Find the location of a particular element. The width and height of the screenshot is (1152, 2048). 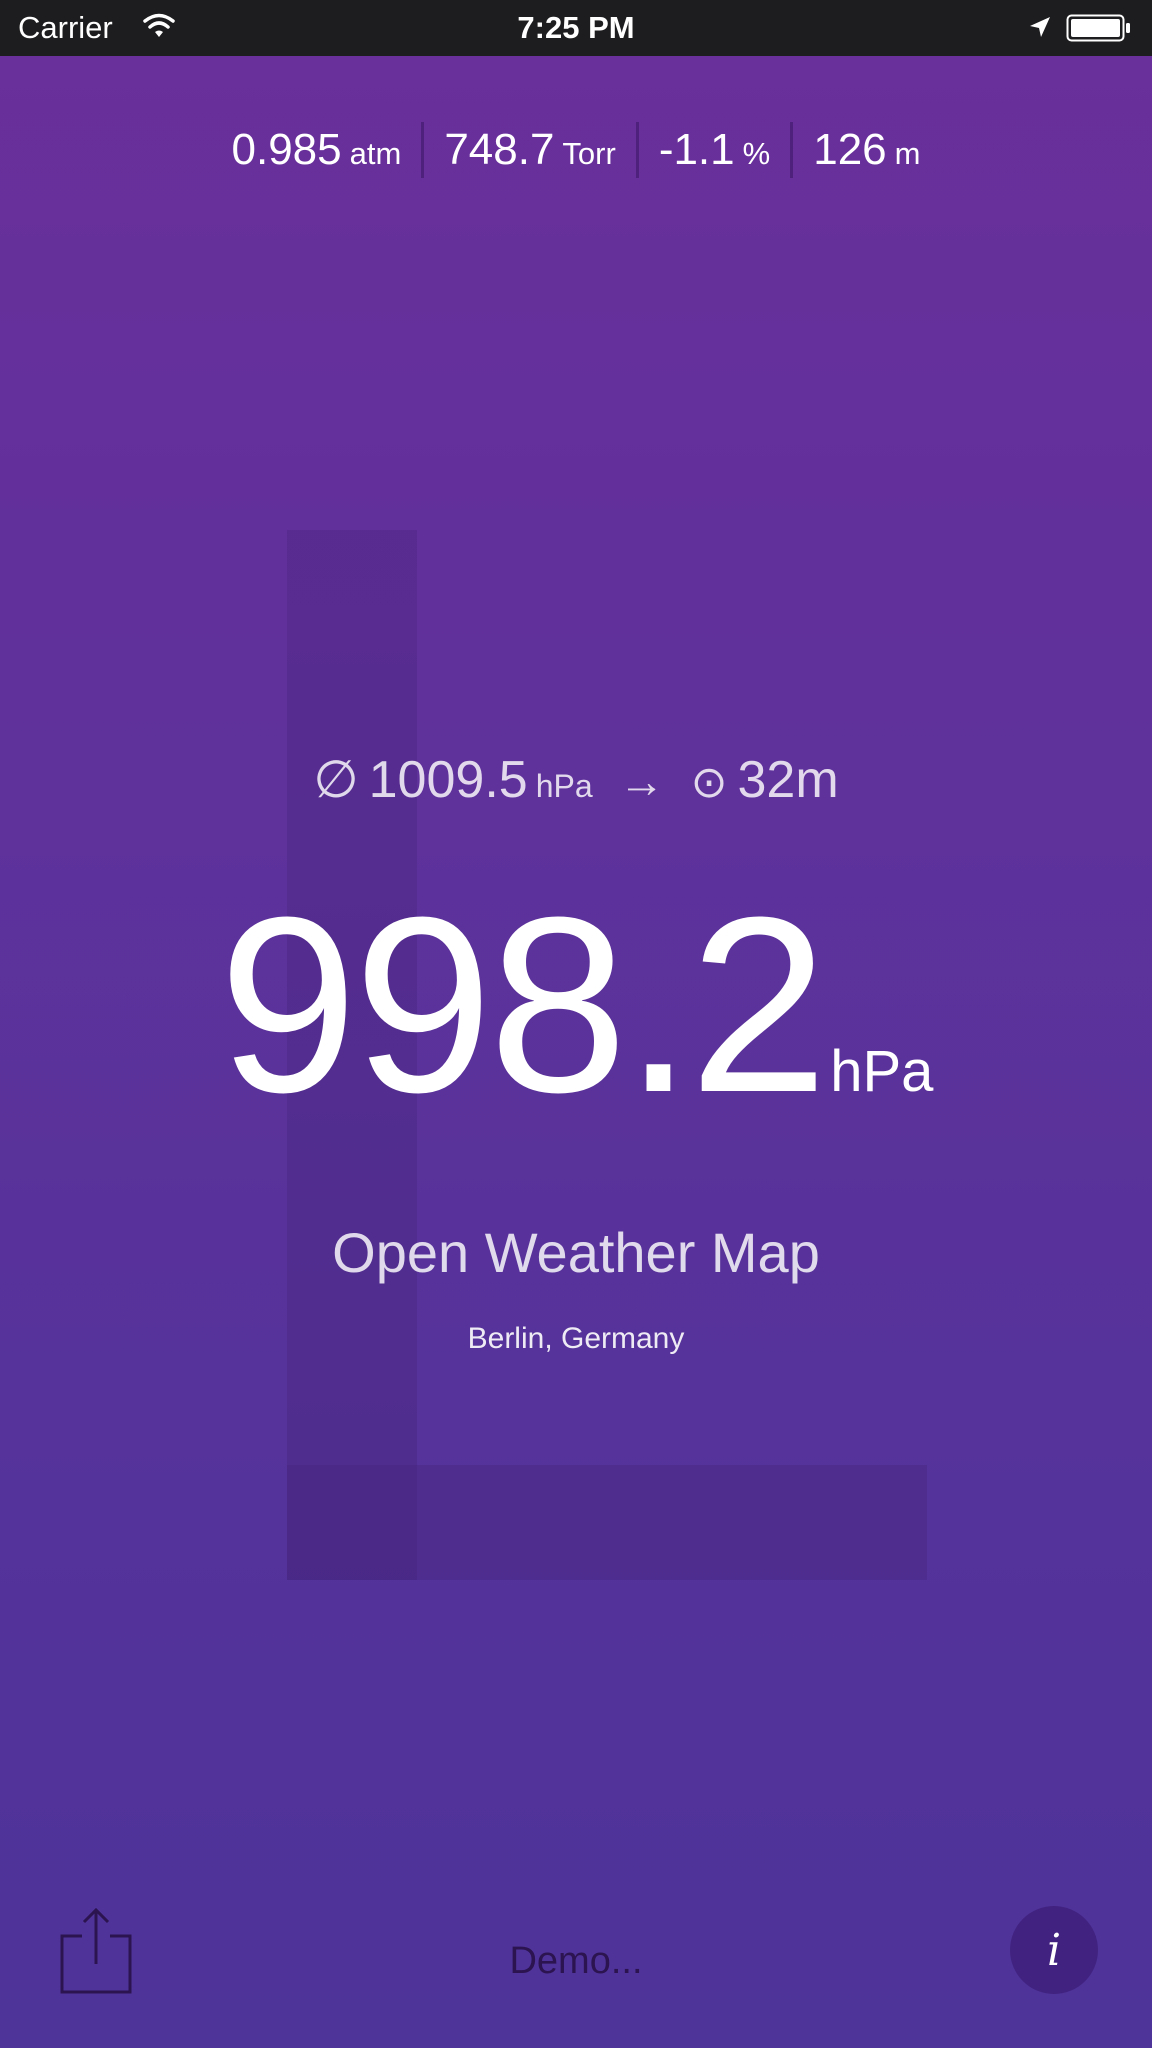

metric-torr: 748.7 Torr is located at coordinates (530, 150).